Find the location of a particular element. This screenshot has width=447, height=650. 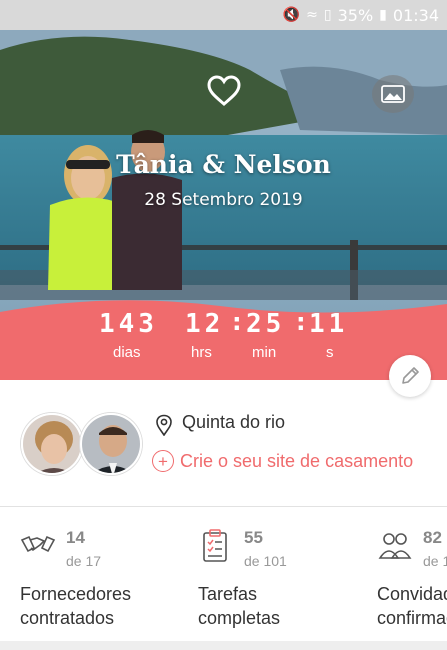

avatar-bride is located at coordinates (52, 444).